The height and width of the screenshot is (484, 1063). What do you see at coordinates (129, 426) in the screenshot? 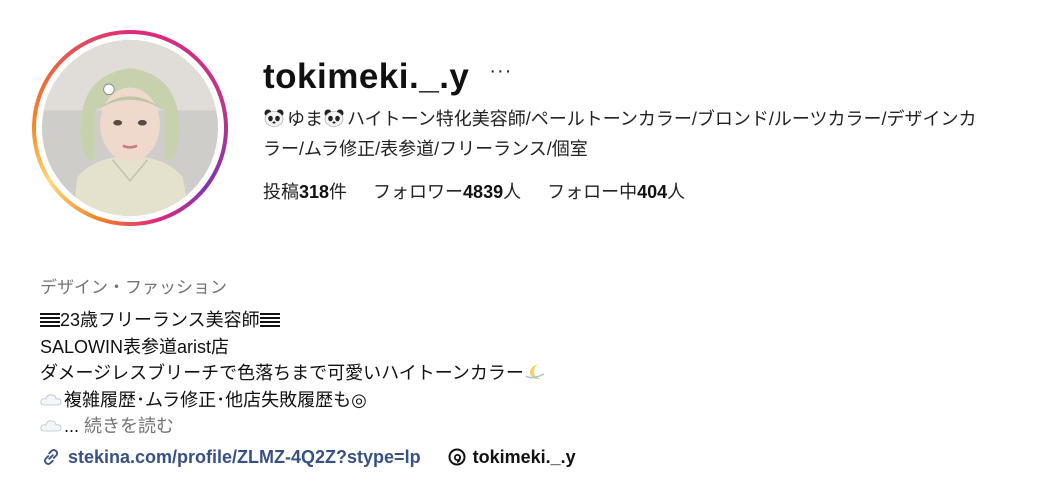
I see `read-more-button: 続きを読む` at bounding box center [129, 426].